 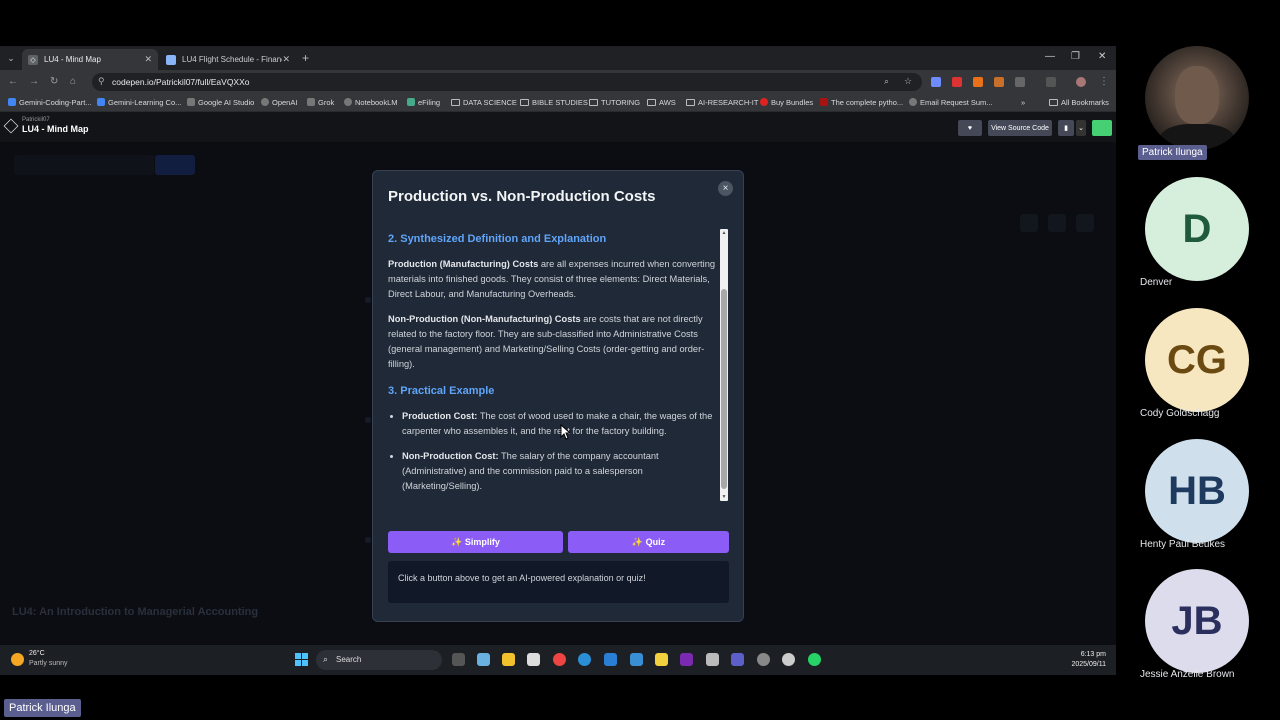 What do you see at coordinates (661, 659) in the screenshot?
I see `sticky-notes-icon` at bounding box center [661, 659].